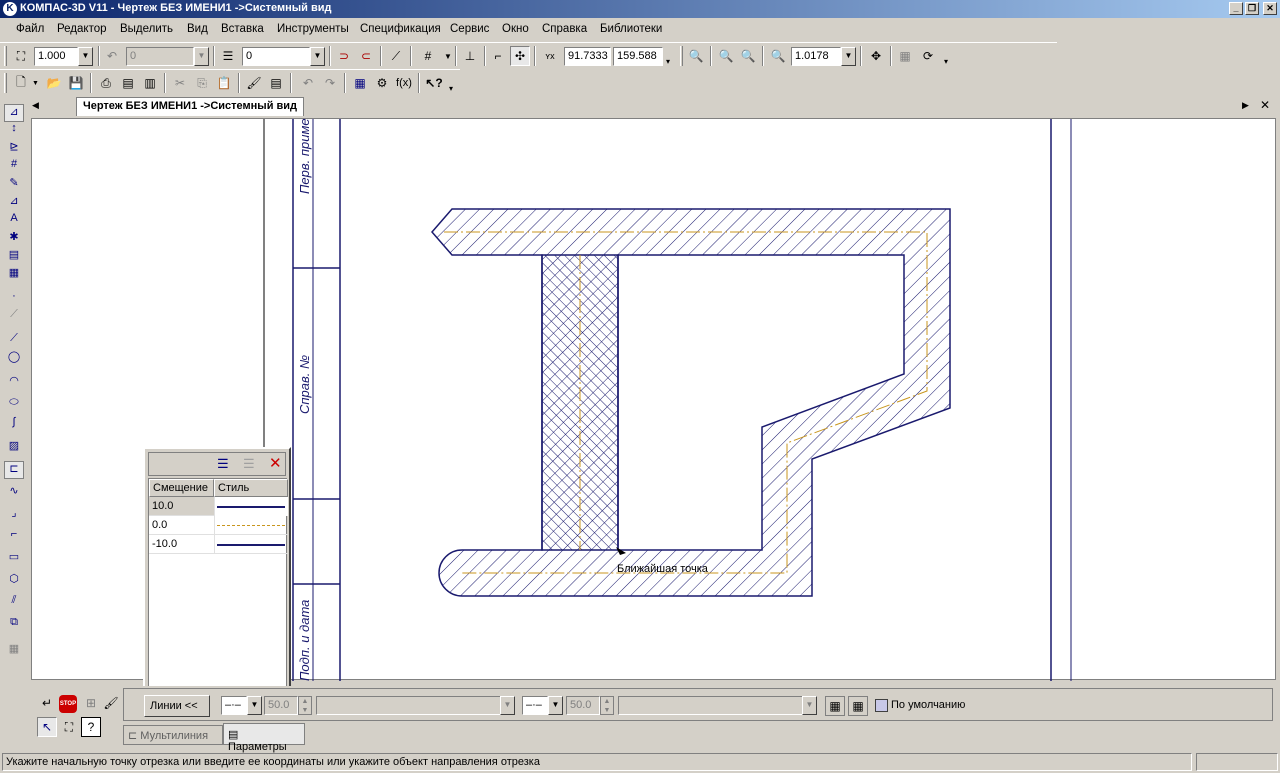 The height and width of the screenshot is (773, 1280). I want to click on coord-y-field: 159.588, so click(638, 56).